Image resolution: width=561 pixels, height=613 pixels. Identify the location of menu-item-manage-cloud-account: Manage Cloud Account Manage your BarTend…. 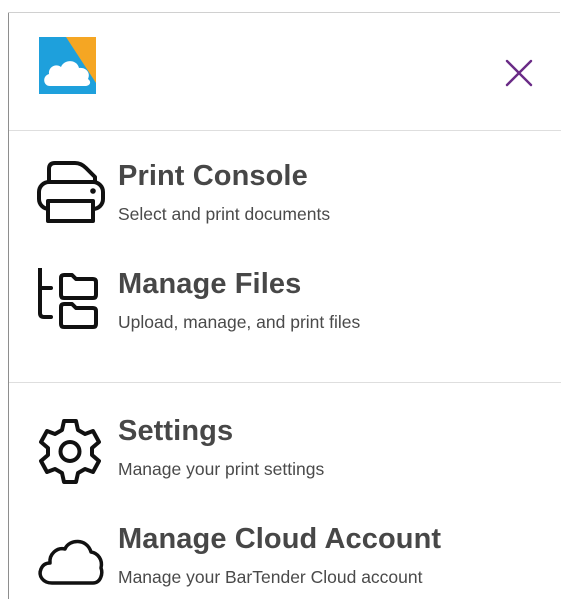
(285, 568).